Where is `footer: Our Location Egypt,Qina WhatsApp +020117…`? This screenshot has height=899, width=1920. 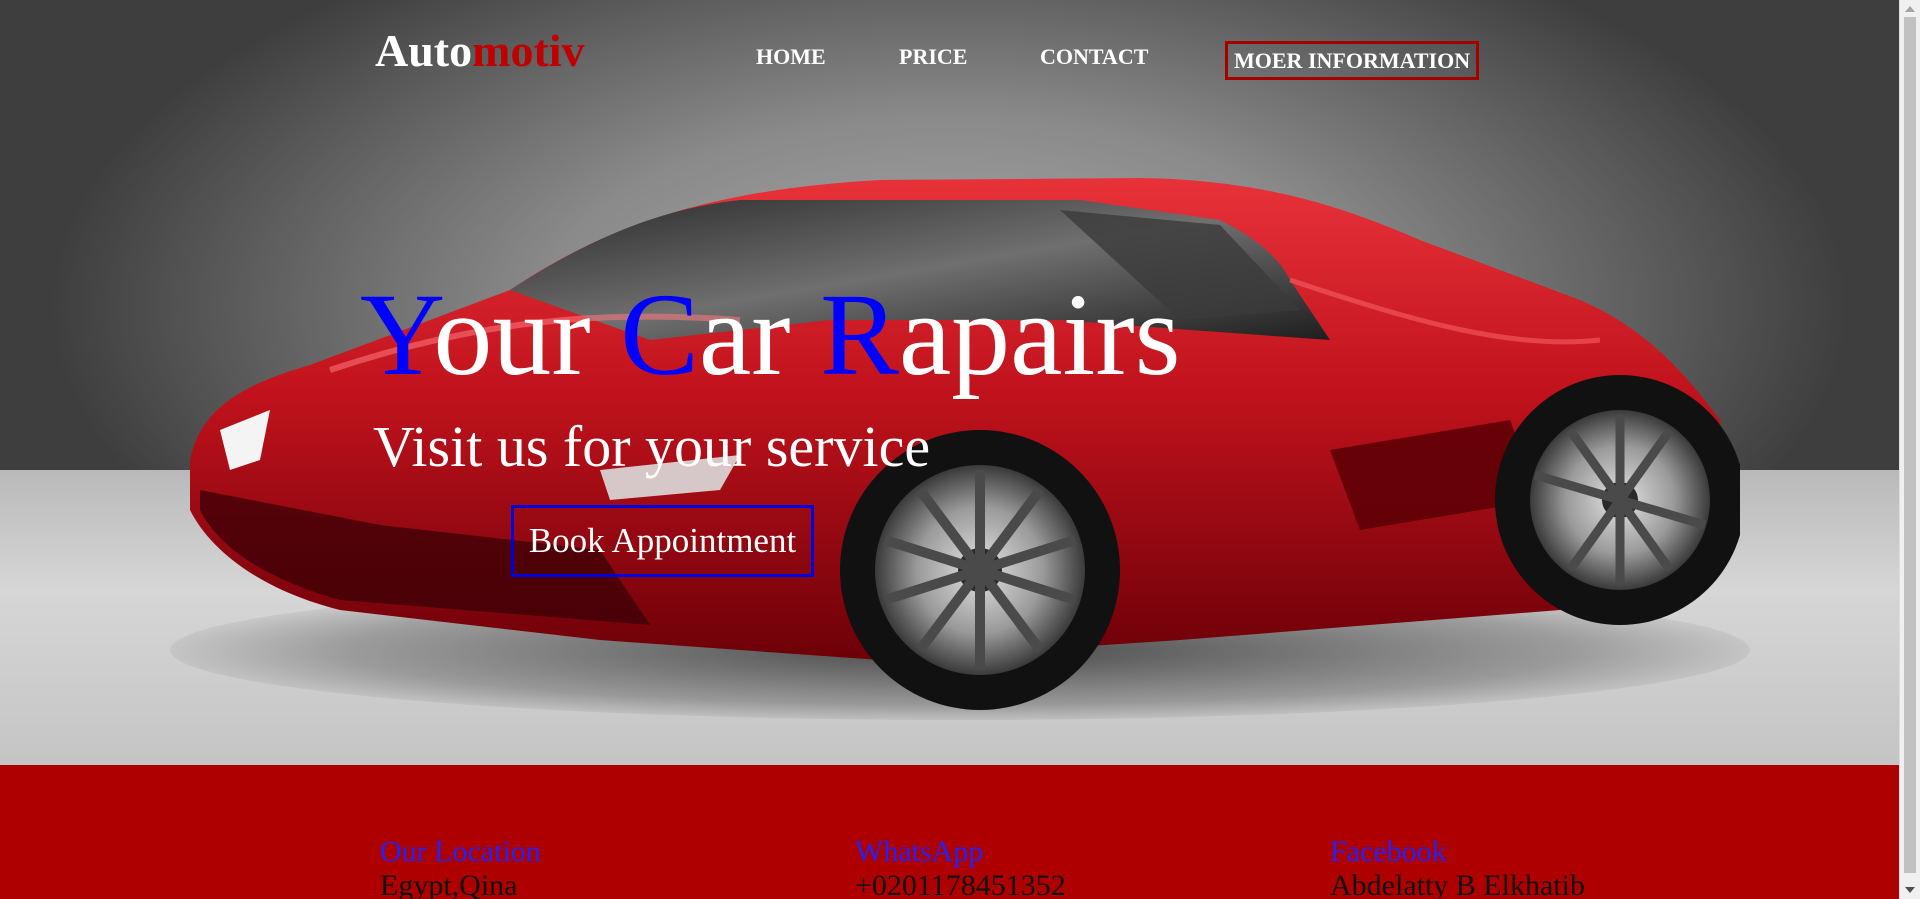 footer: Our Location Egypt,Qina WhatsApp +020117… is located at coordinates (949, 832).